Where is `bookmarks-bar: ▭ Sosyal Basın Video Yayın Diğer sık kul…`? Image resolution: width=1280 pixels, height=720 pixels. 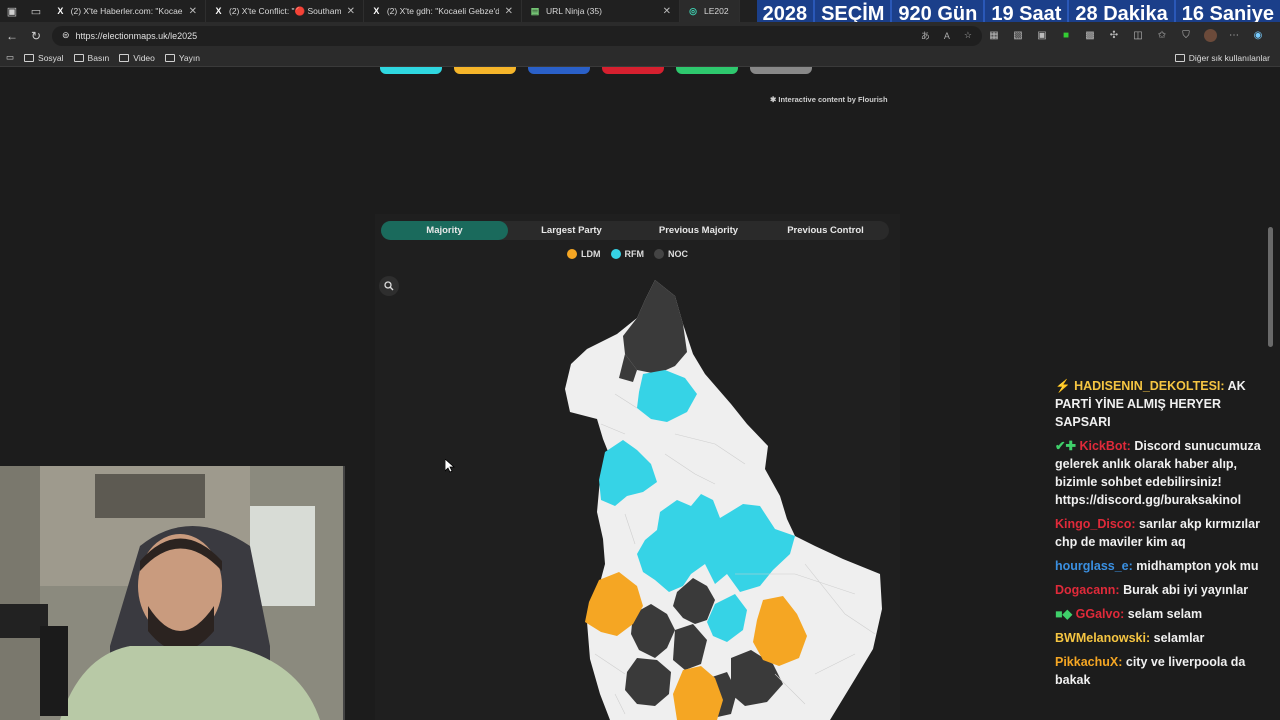 bookmarks-bar: ▭ Sosyal Basın Video Yayın Diğer sık kul… is located at coordinates (640, 58).